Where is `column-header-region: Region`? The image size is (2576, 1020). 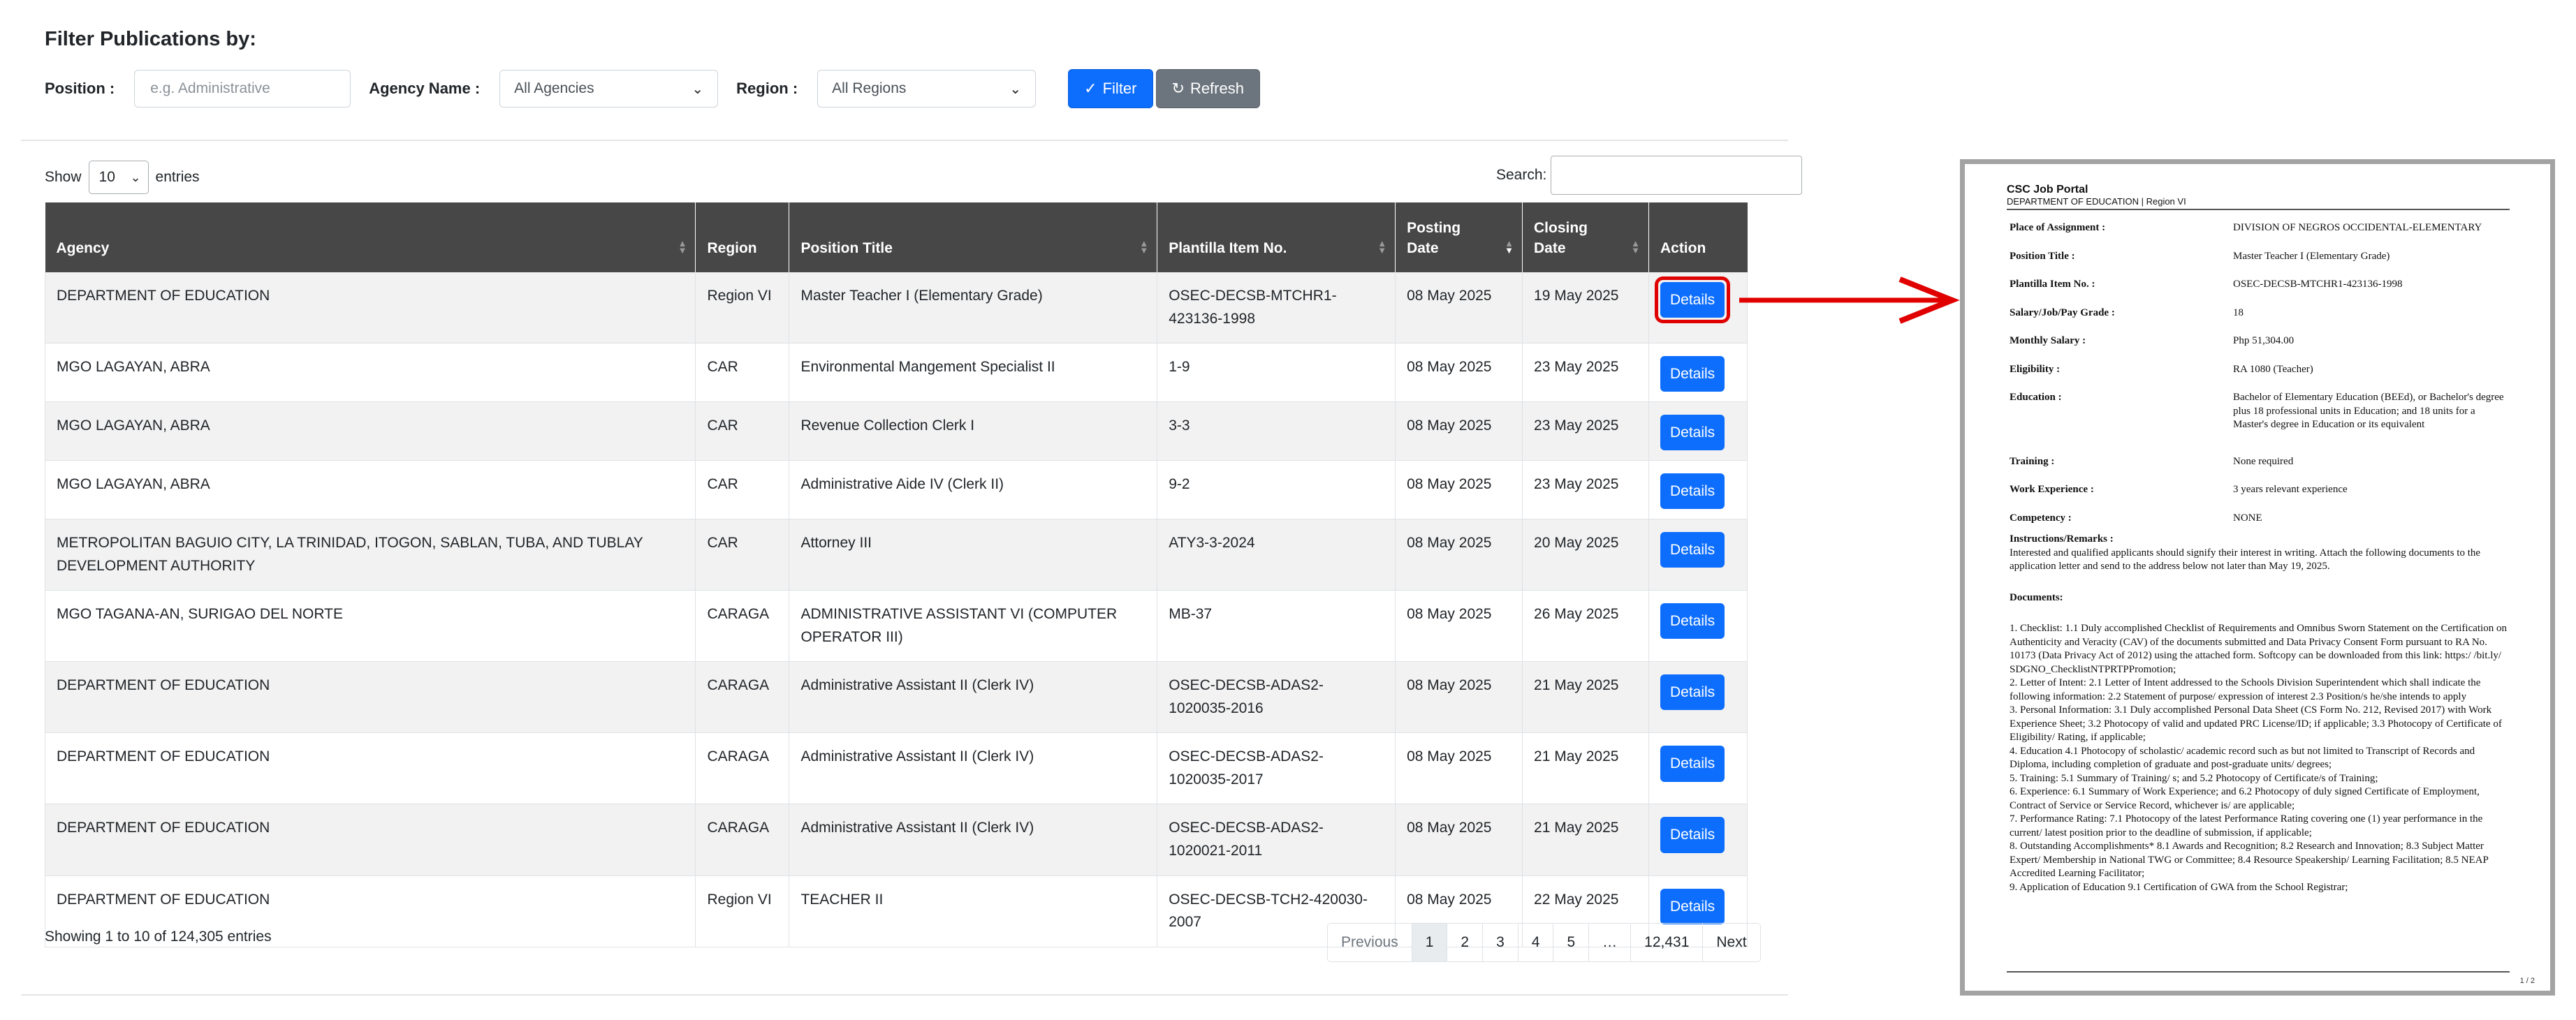 column-header-region: Region is located at coordinates (742, 237).